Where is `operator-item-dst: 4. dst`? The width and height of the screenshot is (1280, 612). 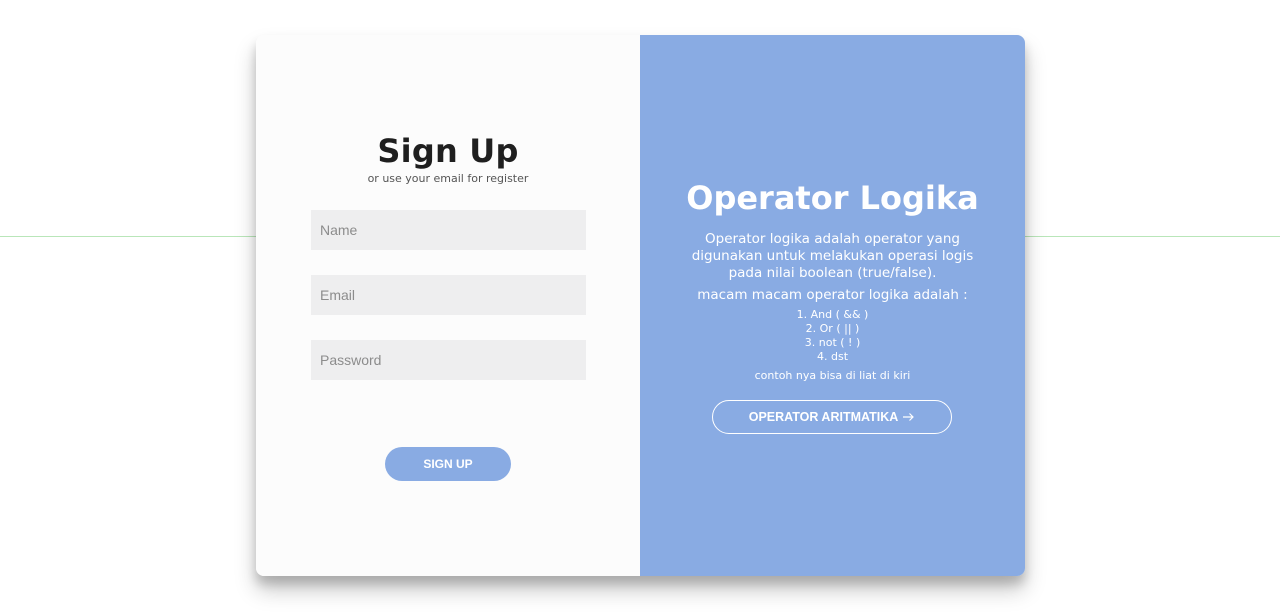
operator-item-dst: 4. dst is located at coordinates (832, 356).